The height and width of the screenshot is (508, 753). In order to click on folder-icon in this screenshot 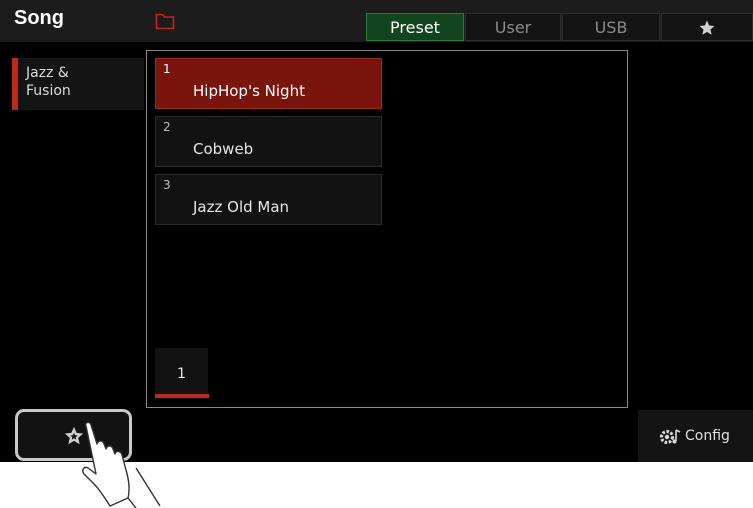, I will do `click(165, 21)`.